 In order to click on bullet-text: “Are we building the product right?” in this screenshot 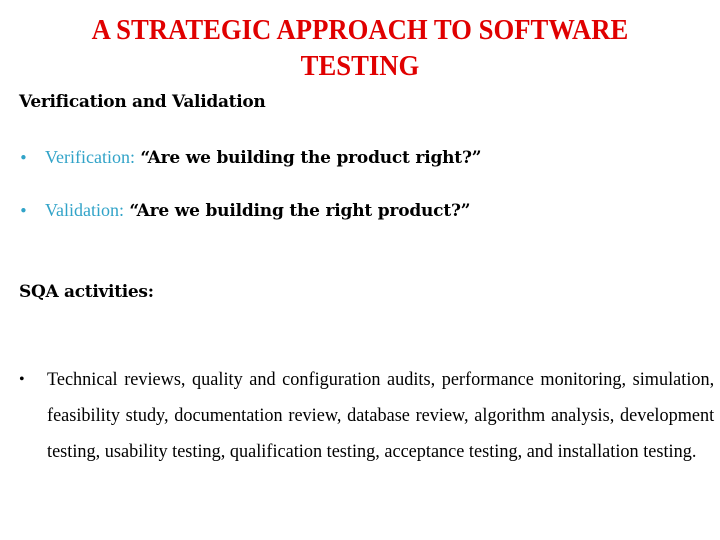, I will do `click(311, 158)`.